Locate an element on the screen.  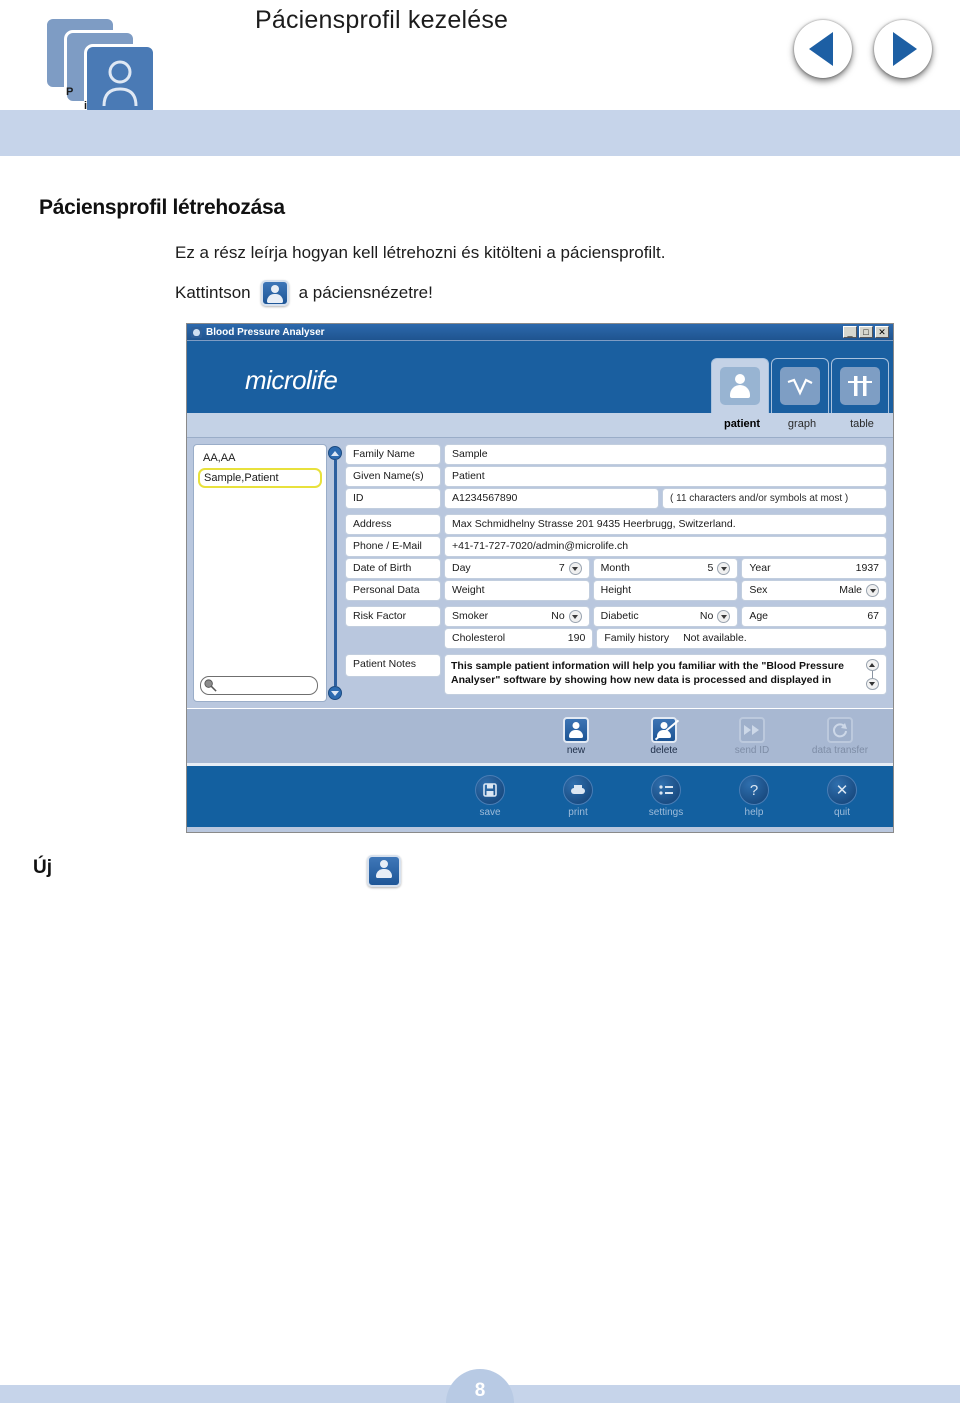
label-day: Day is located at coordinates (461, 568).